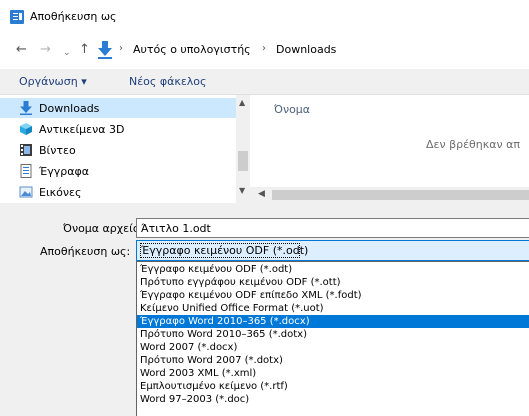 The width and height of the screenshot is (529, 416). Describe the element at coordinates (17, 17) in the screenshot. I see `writer-document-icon` at that location.